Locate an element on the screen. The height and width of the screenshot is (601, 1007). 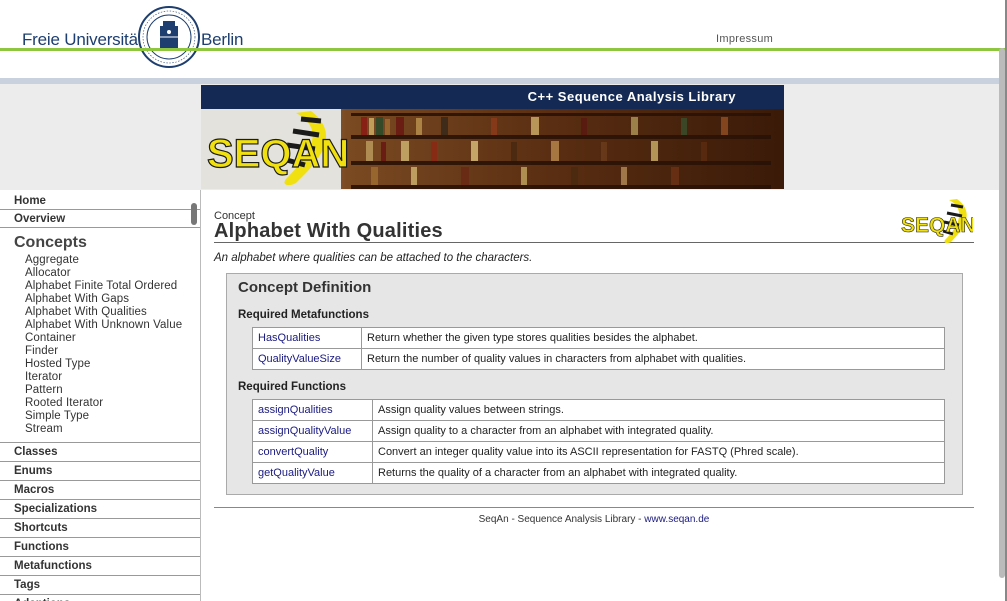
sidebar-concept-item: Container is located at coordinates (100, 338).